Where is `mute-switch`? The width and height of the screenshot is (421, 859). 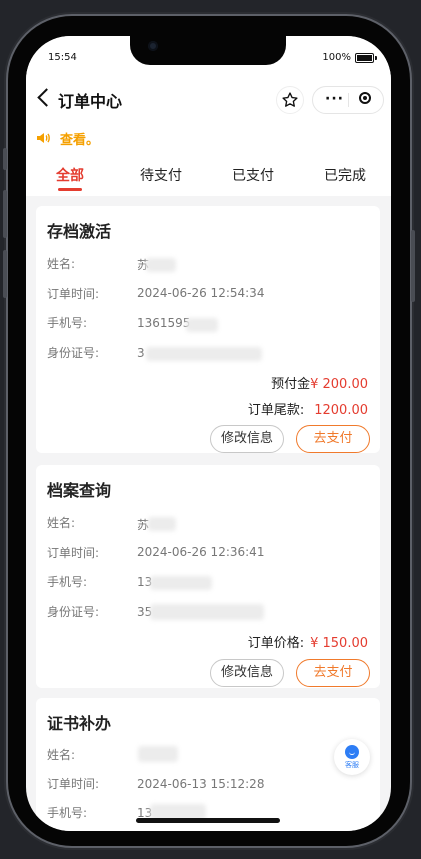 mute-switch is located at coordinates (5, 159).